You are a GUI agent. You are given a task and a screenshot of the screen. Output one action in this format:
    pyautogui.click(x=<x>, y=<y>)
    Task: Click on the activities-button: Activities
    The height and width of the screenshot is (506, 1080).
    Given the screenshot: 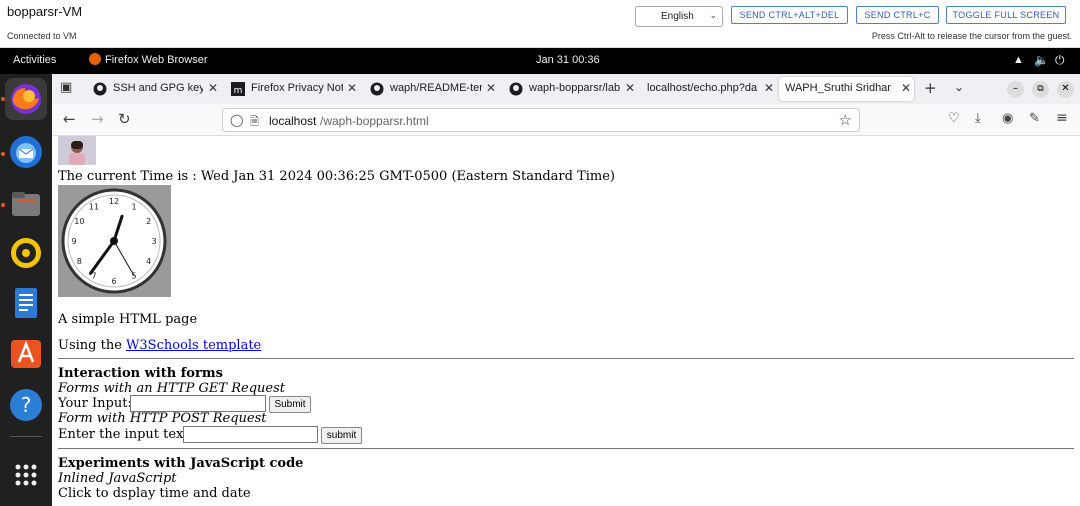 What is the action you would take?
    pyautogui.click(x=34, y=60)
    